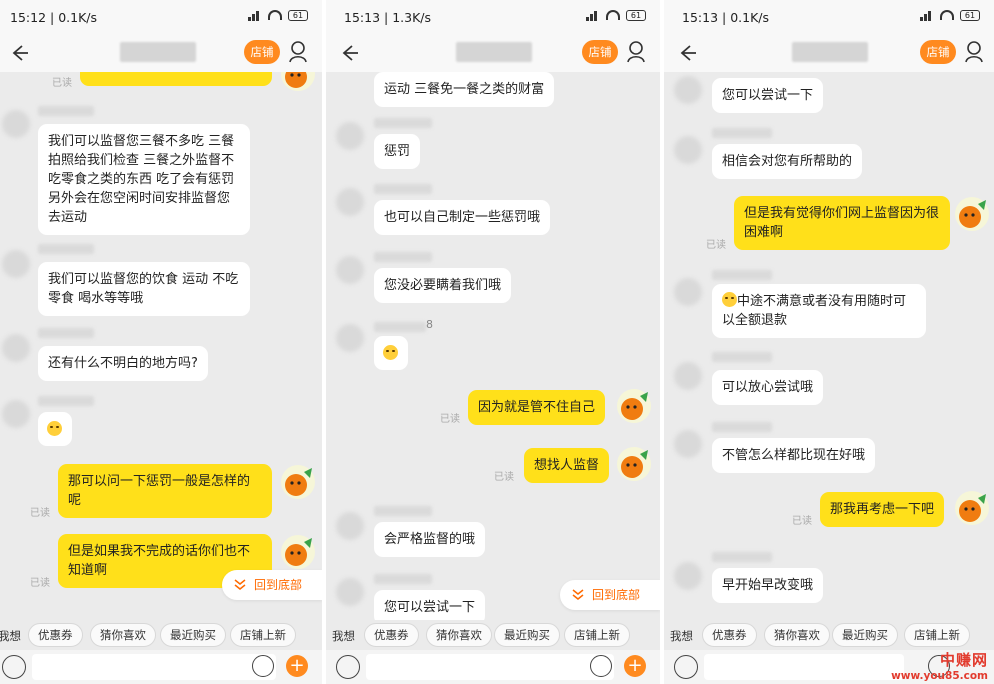  I want to click on status-bar: 15:13 | 0.1K/s 61, so click(829, 17).